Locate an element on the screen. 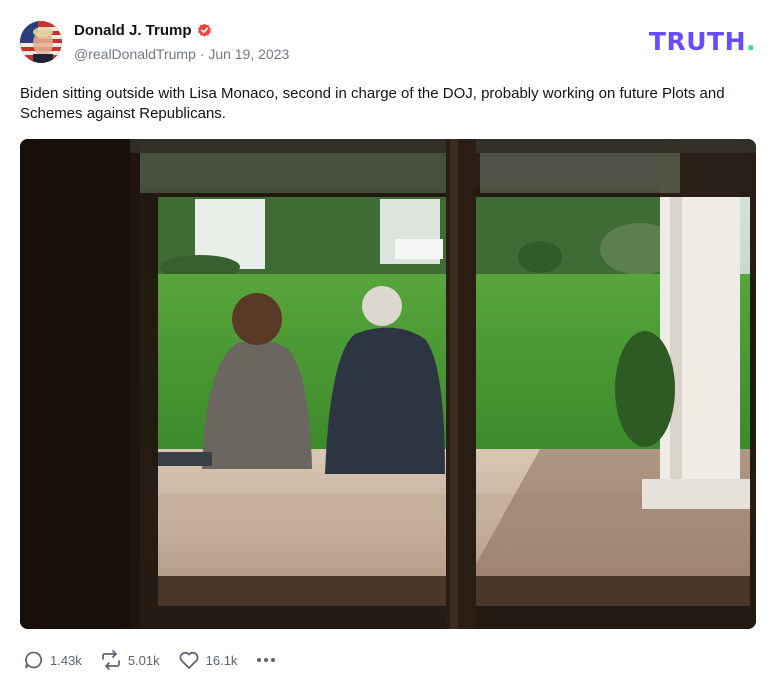 This screenshot has width=777, height=691. author-avatar is located at coordinates (41, 42).